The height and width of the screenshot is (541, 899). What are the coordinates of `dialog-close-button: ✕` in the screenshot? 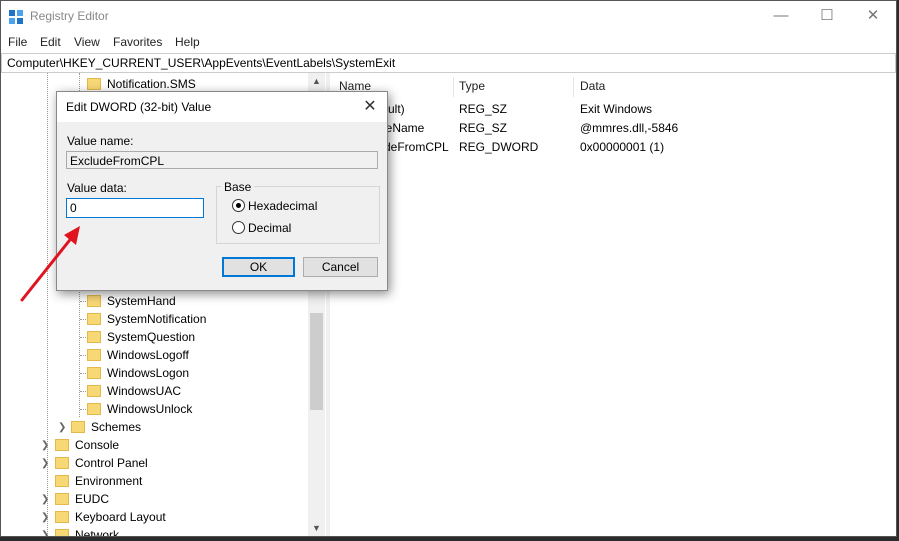 It's located at (370, 106).